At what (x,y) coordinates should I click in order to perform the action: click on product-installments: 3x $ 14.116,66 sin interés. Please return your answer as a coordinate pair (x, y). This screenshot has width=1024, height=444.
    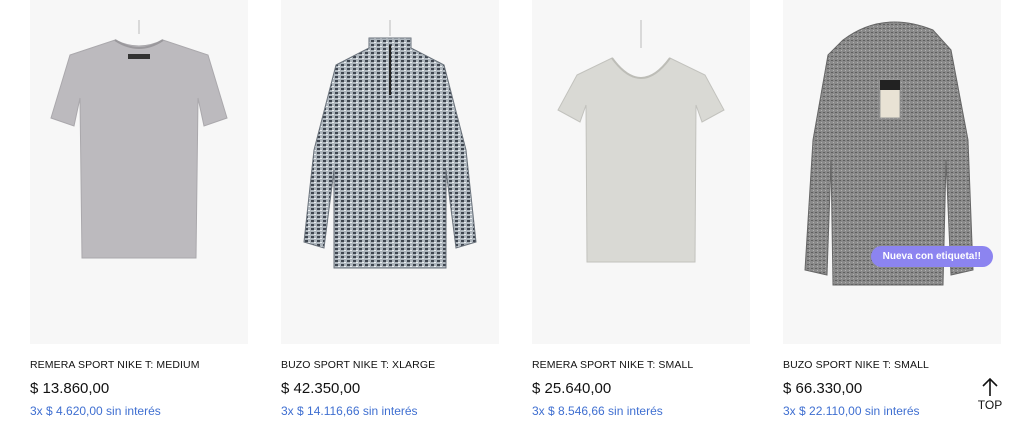
    Looking at the image, I should click on (349, 411).